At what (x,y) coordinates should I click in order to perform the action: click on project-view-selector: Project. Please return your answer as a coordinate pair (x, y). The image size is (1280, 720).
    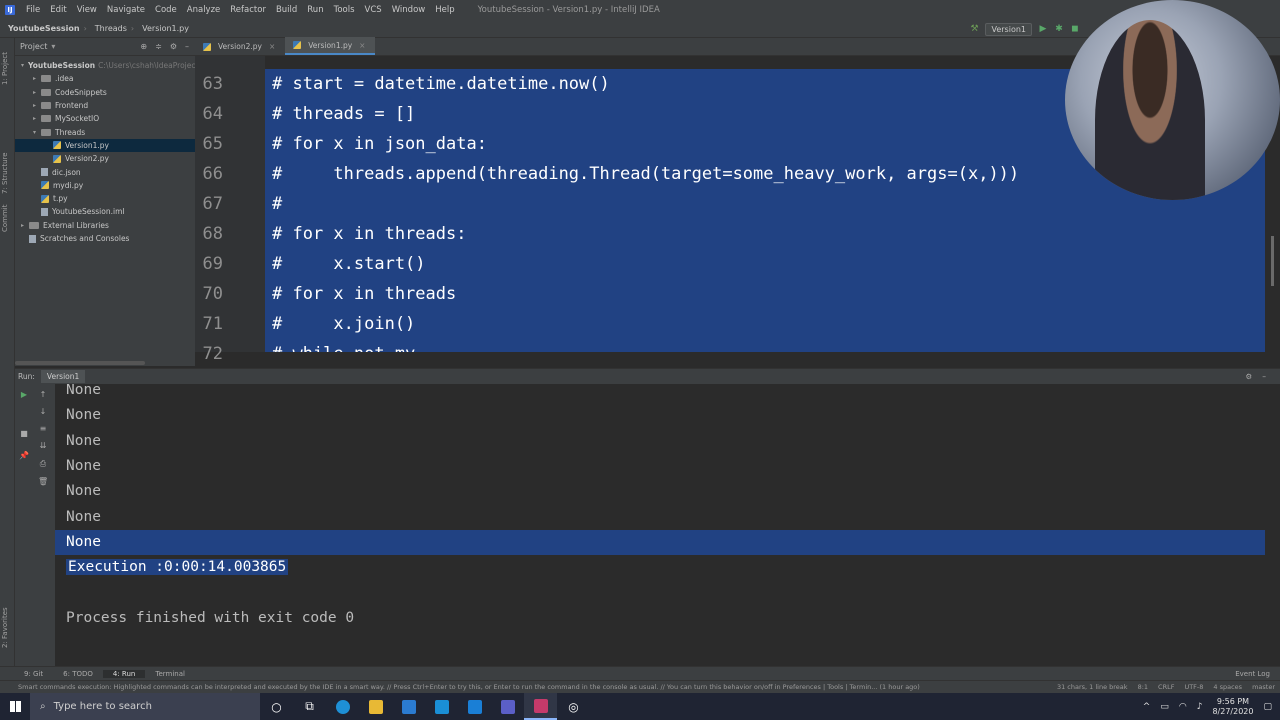
    Looking at the image, I should click on (33, 46).